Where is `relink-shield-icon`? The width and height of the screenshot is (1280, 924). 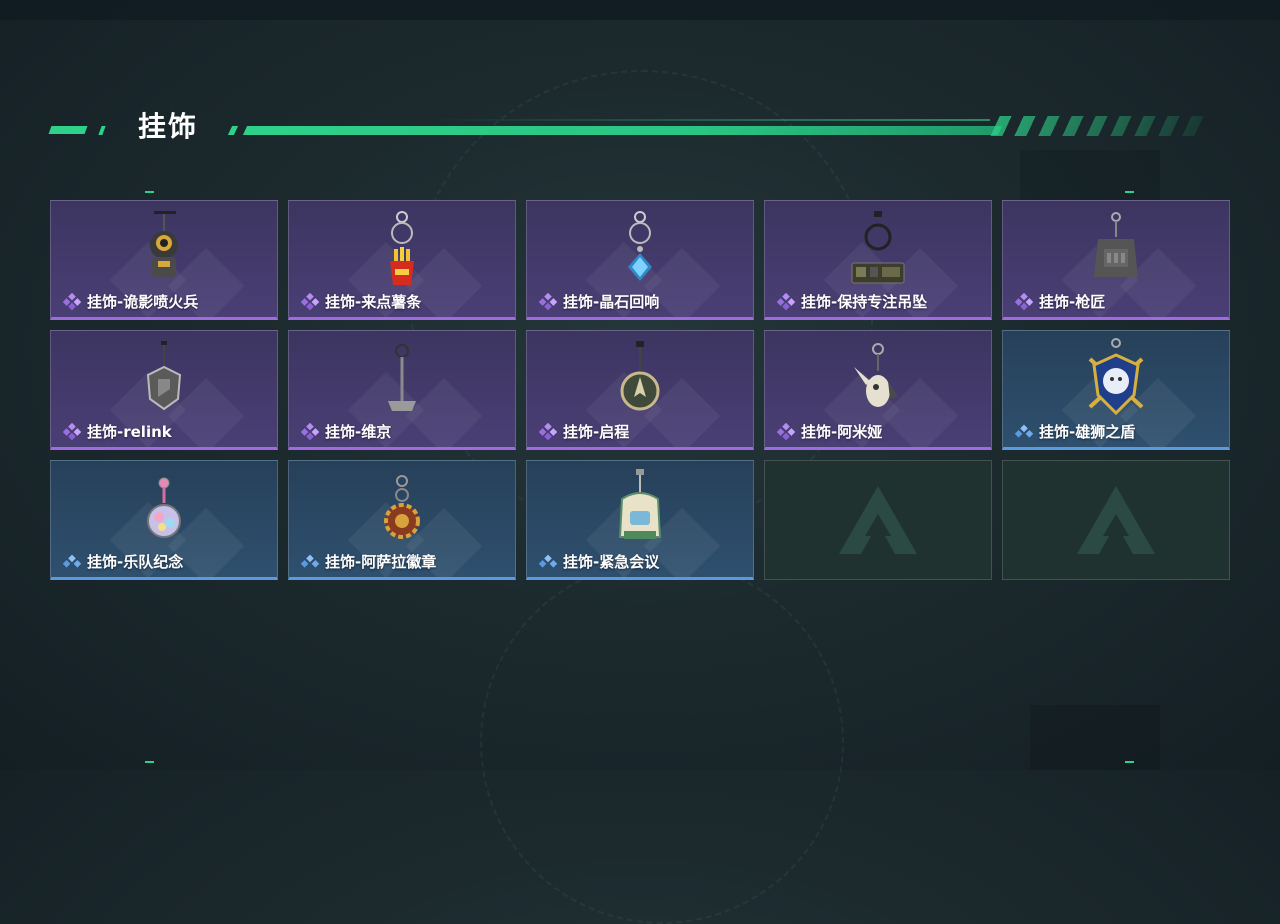
relink-shield-icon is located at coordinates (164, 376).